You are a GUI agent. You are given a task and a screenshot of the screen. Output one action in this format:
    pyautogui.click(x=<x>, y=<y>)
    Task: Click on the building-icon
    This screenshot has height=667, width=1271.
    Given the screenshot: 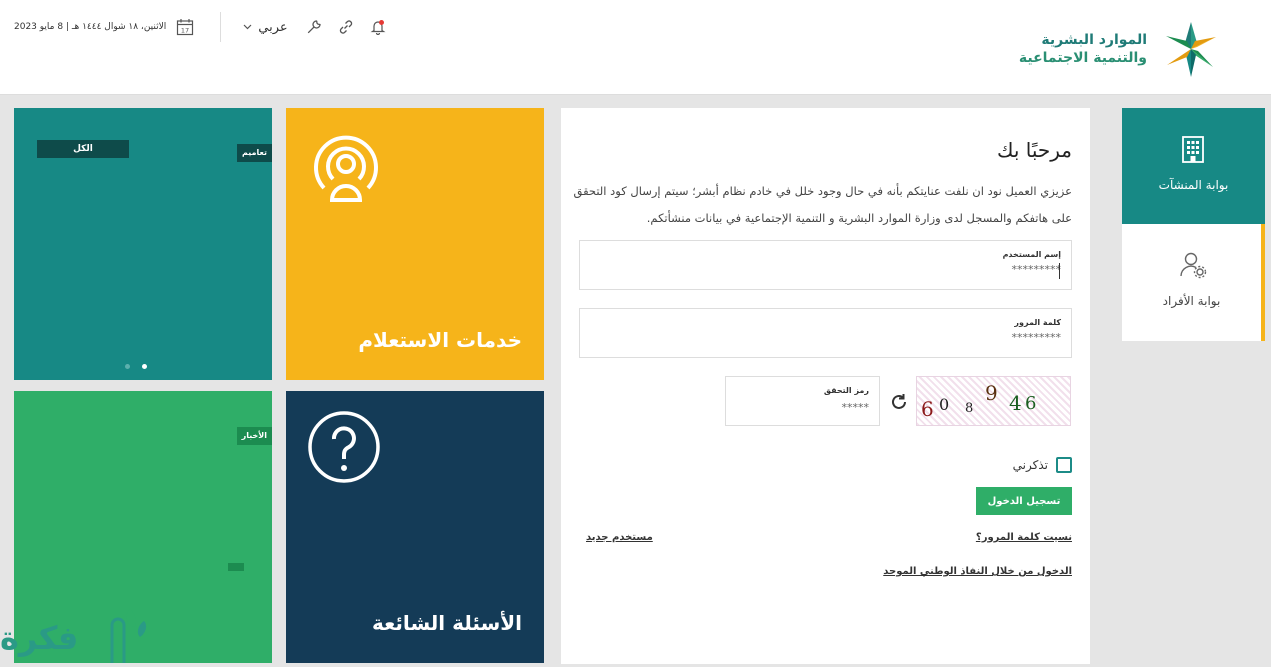 What is the action you would take?
    pyautogui.click(x=1193, y=149)
    